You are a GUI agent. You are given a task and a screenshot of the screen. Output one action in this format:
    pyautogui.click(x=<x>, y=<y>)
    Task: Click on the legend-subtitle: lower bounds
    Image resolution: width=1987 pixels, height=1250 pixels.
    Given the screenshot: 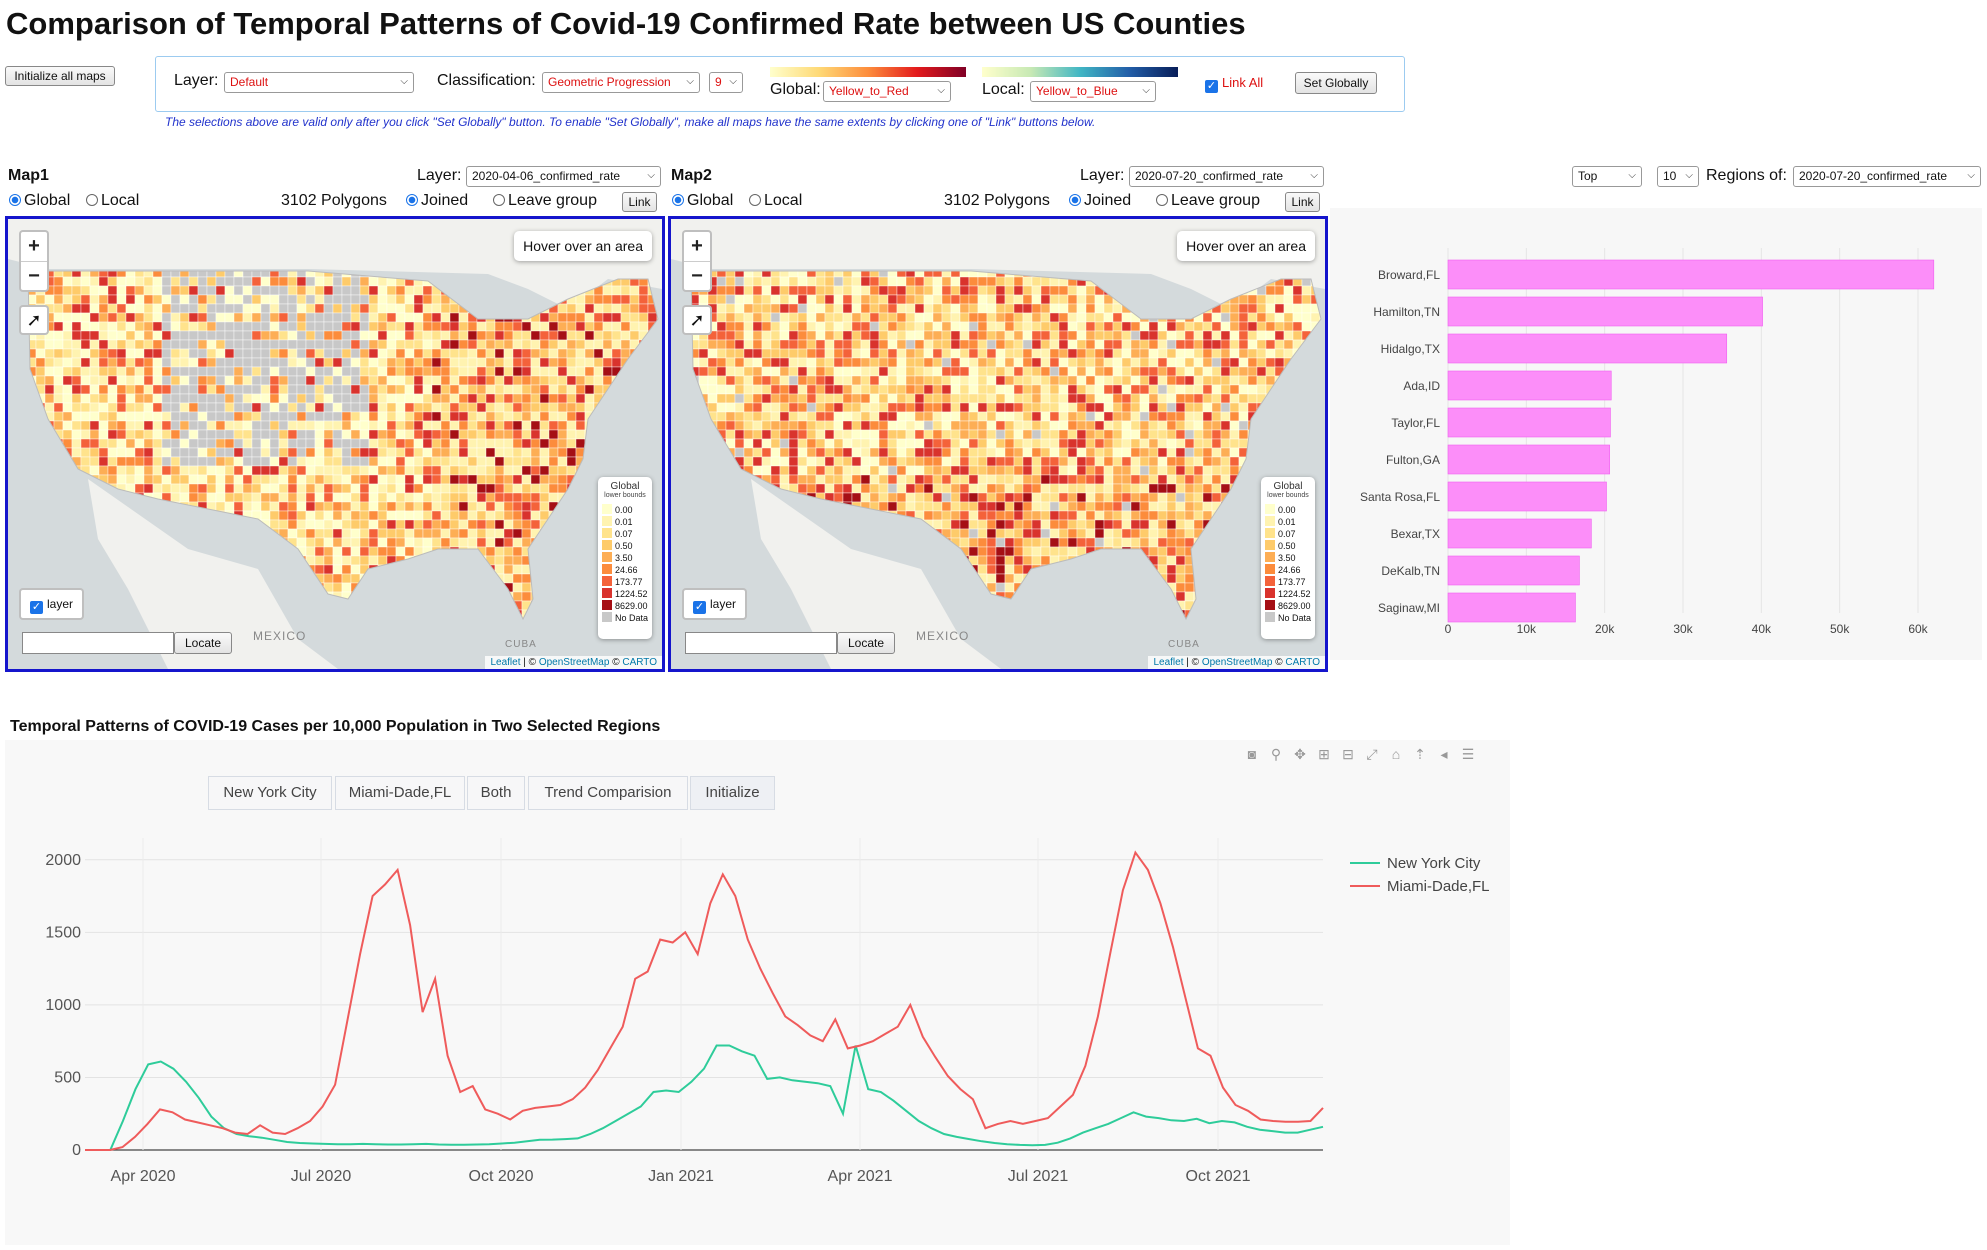 What is the action you would take?
    pyautogui.click(x=1288, y=495)
    